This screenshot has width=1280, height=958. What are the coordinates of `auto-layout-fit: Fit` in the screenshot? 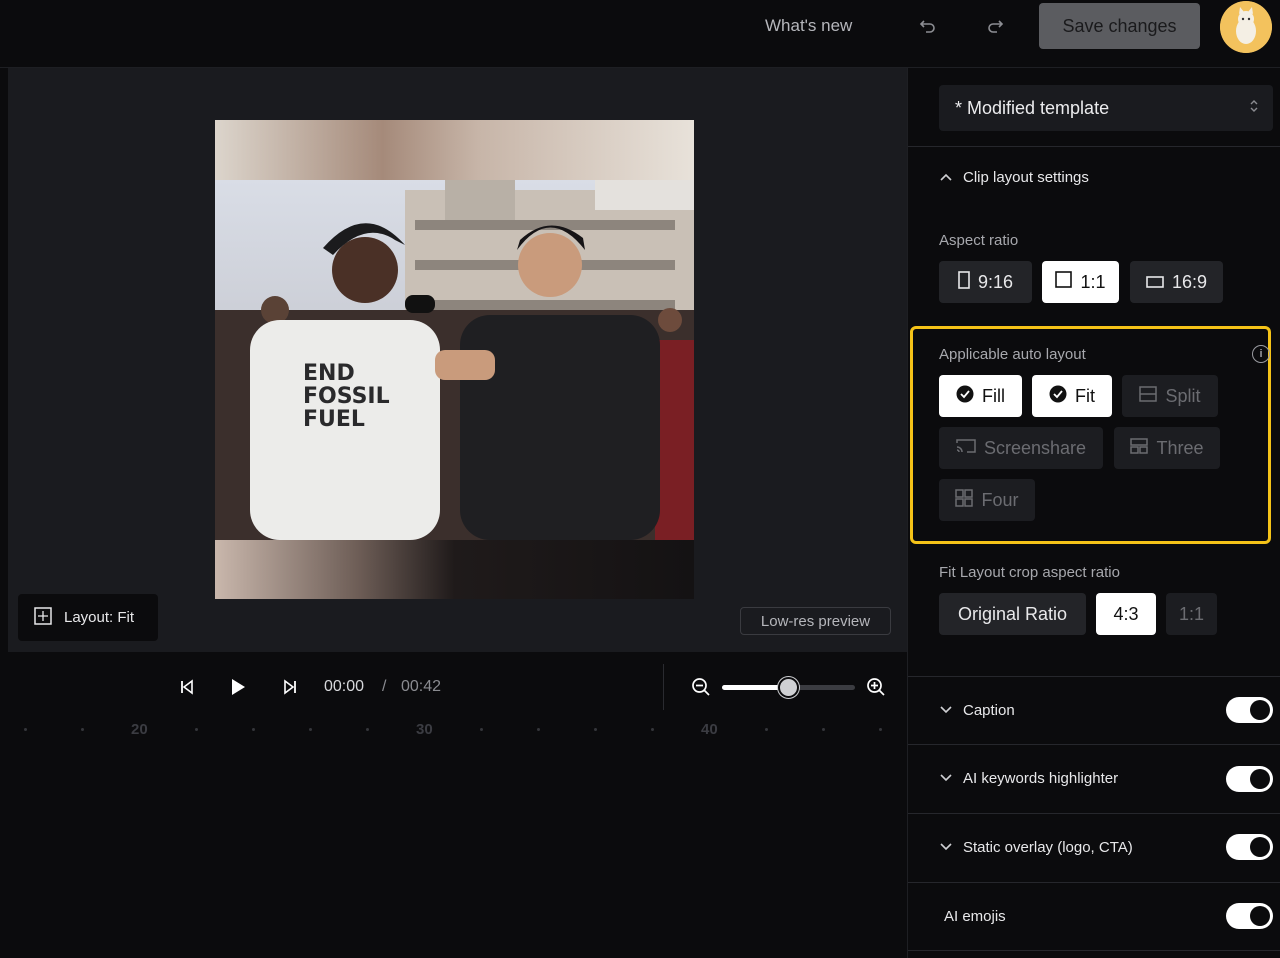 It's located at (1072, 396).